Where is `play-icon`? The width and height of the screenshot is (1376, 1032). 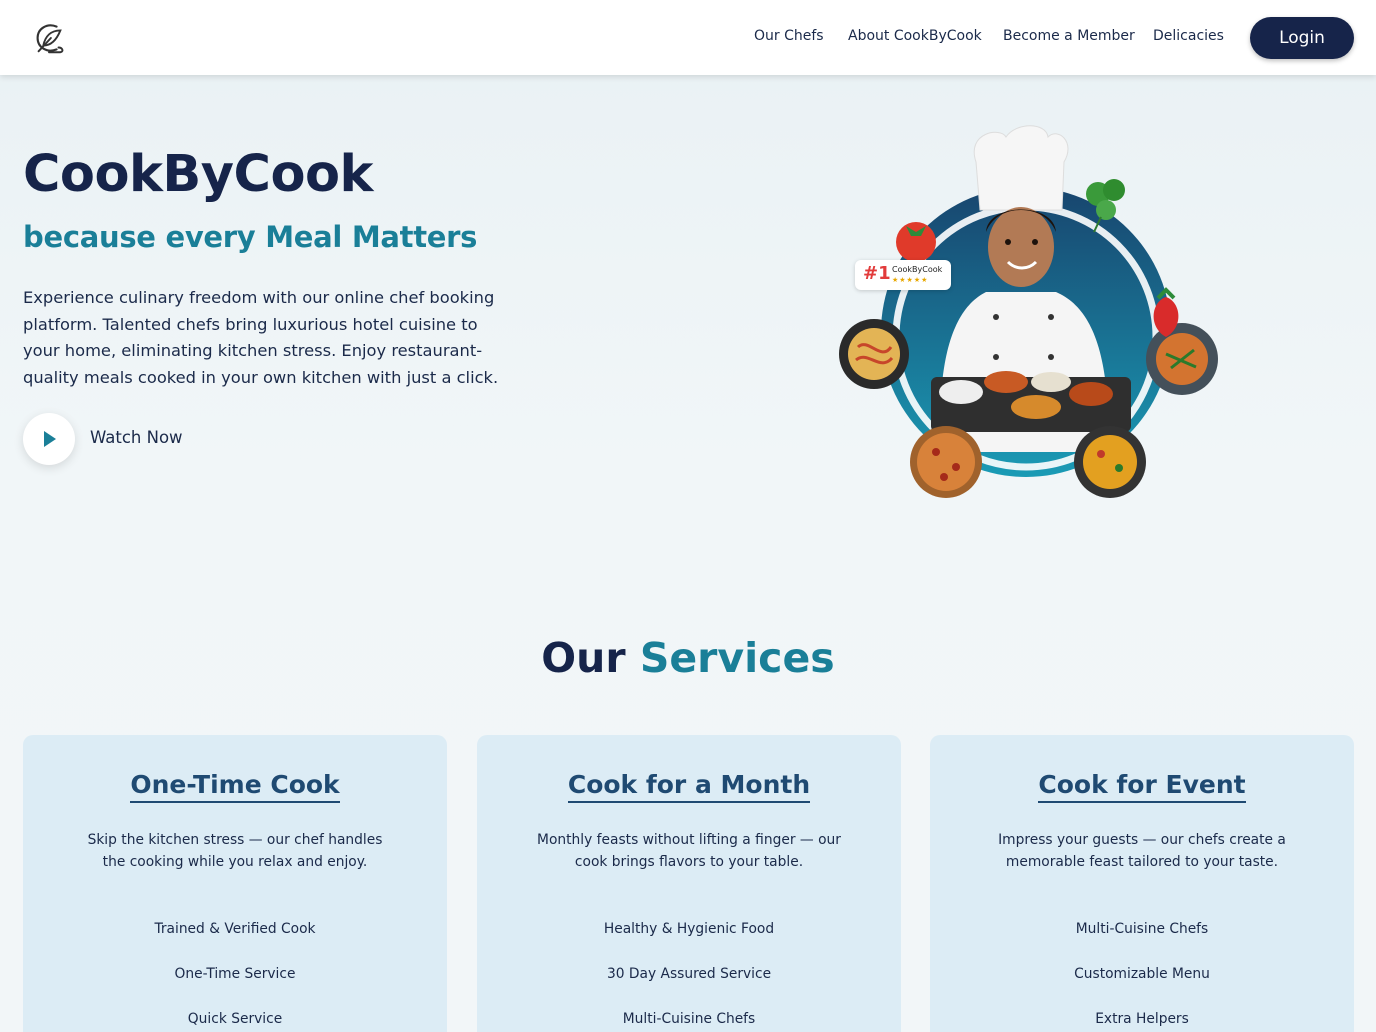 play-icon is located at coordinates (50, 439).